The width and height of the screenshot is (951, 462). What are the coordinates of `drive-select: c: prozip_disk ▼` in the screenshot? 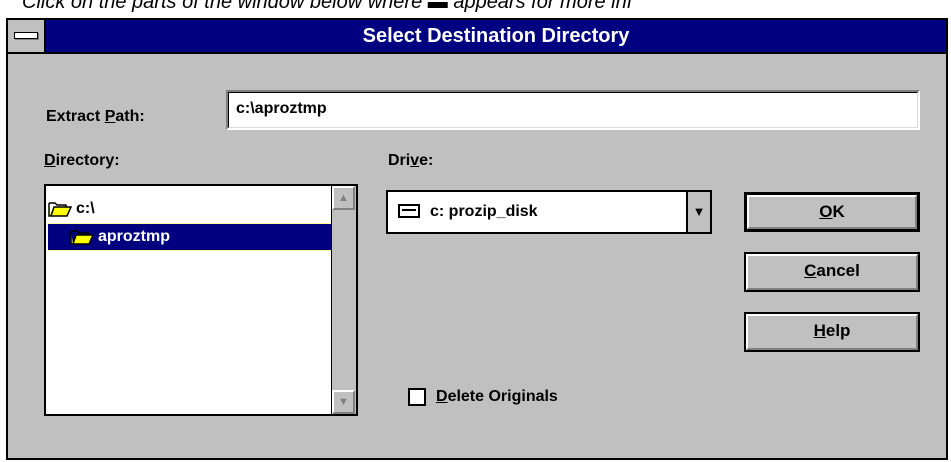 It's located at (549, 212).